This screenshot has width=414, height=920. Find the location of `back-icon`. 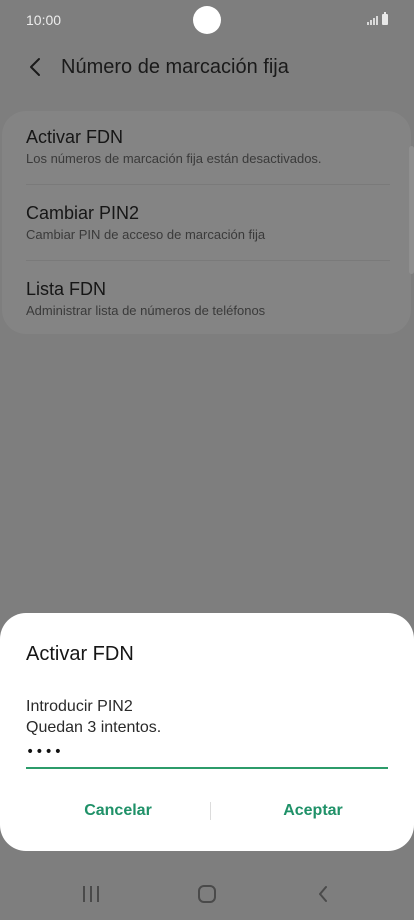

back-icon is located at coordinates (323, 894).